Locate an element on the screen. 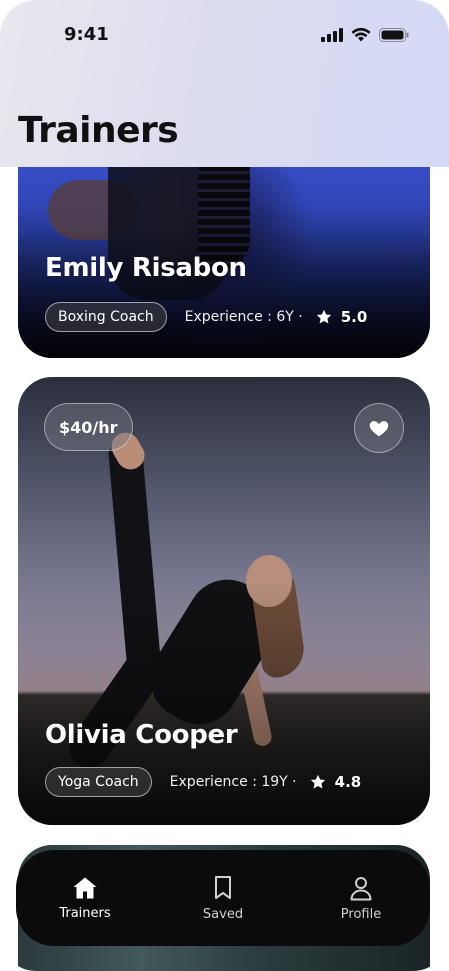 Image resolution: width=449 pixels, height=971 pixels. trainer-meta: Boxing Coach Experience : 6Y · 5.0 is located at coordinates (206, 317).